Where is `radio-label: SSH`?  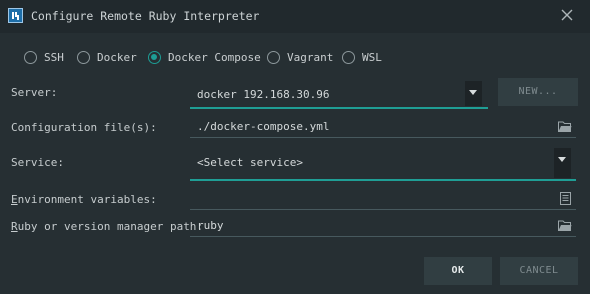 radio-label: SSH is located at coordinates (54, 57).